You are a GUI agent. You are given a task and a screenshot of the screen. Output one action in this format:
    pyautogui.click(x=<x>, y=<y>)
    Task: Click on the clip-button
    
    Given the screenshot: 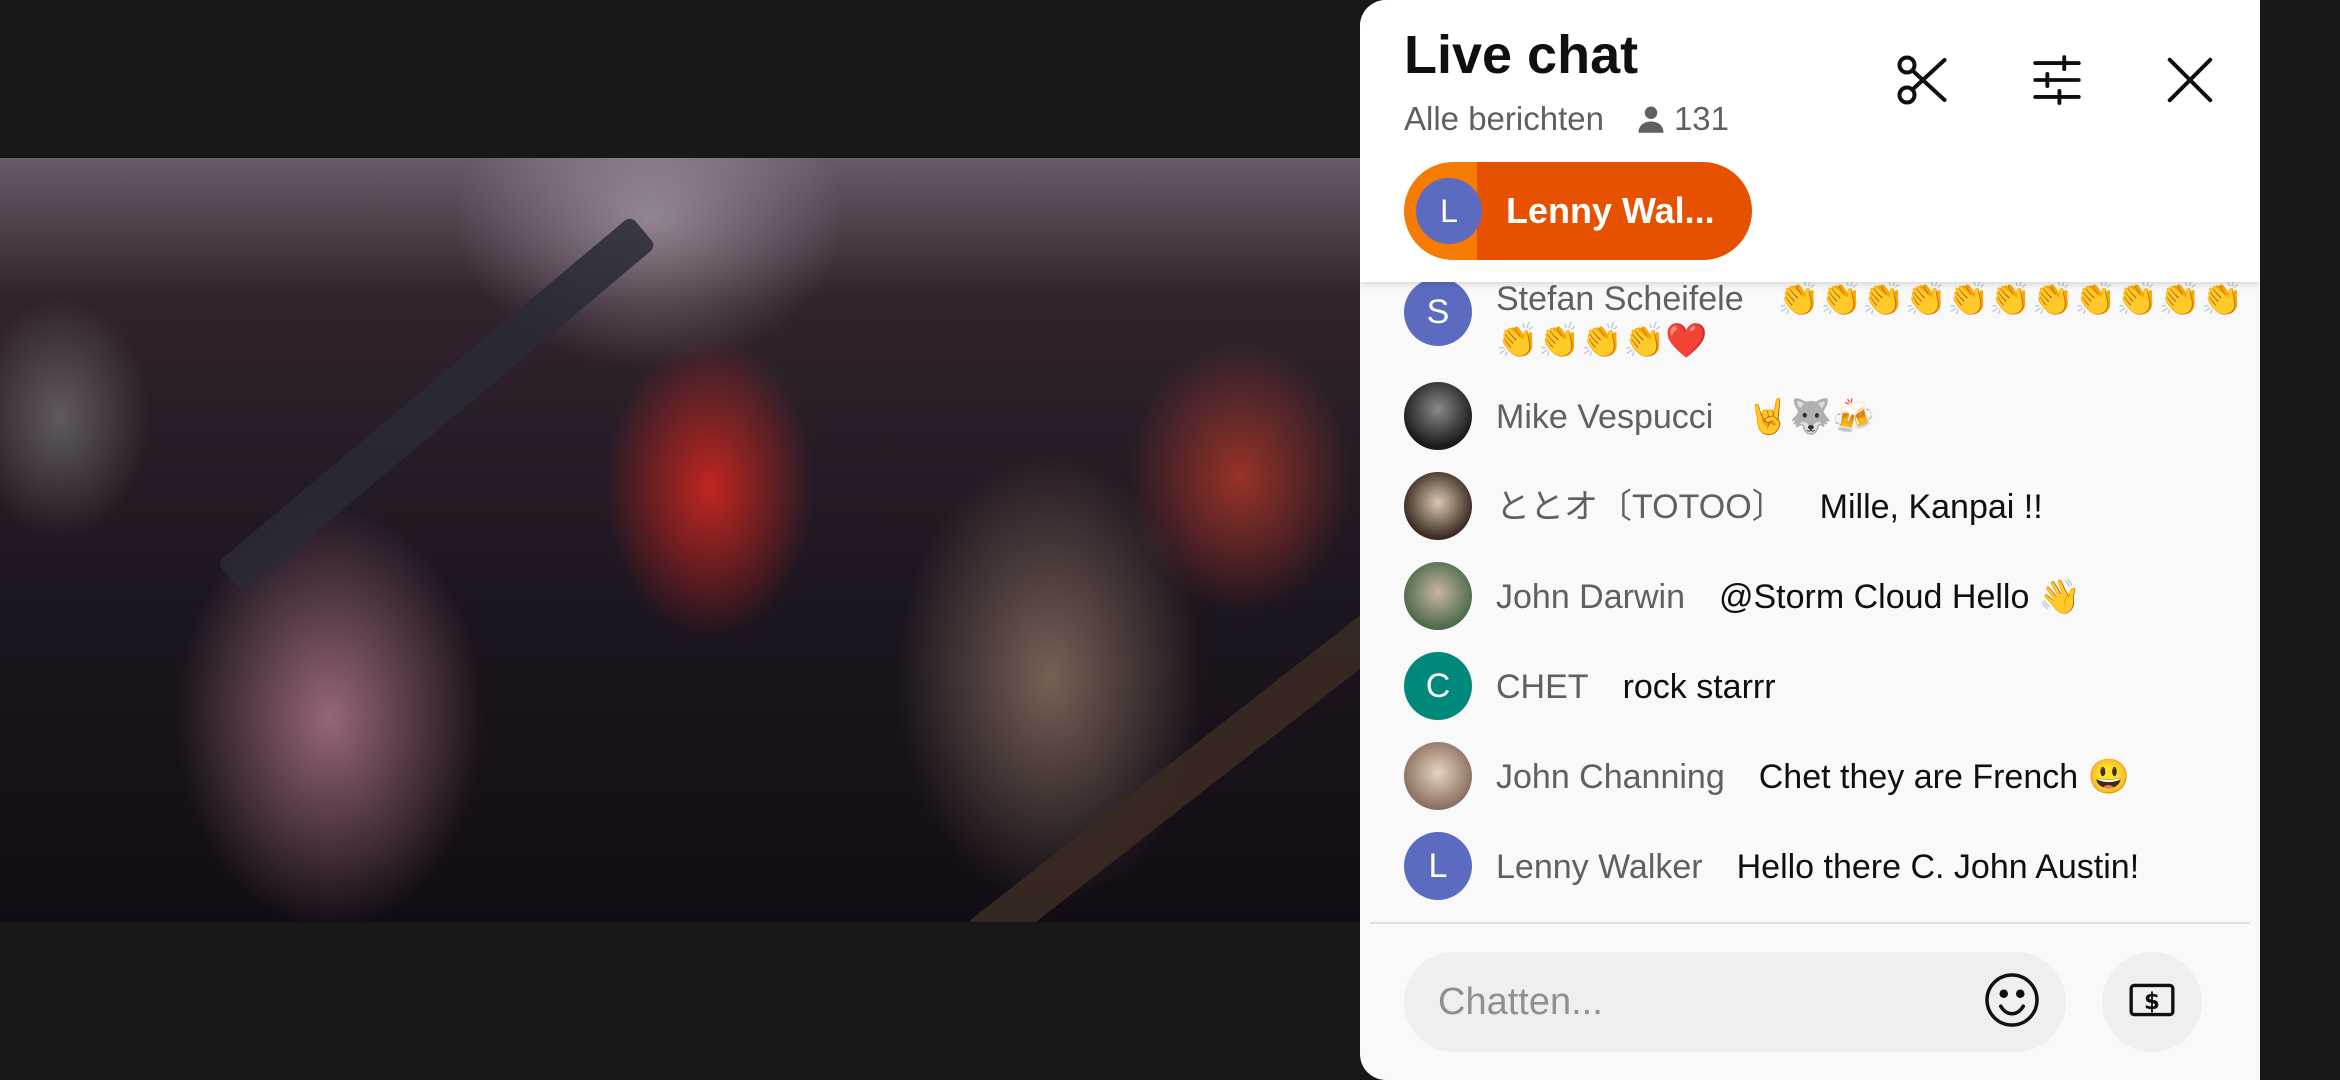 What is the action you would take?
    pyautogui.click(x=1922, y=82)
    